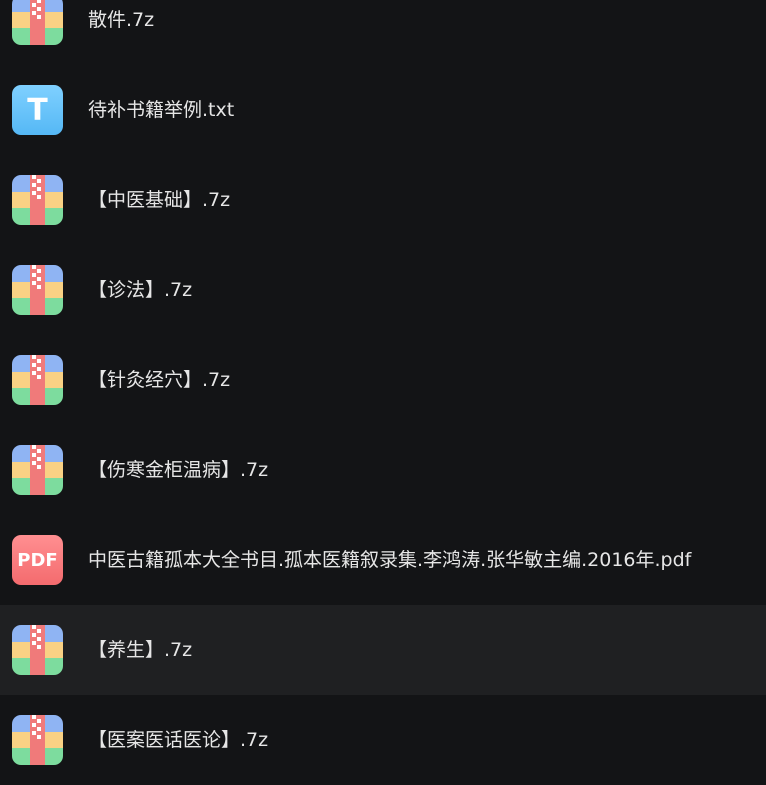 Image resolution: width=766 pixels, height=785 pixels. What do you see at coordinates (383, 380) in the screenshot?
I see `file-list-item: 【针灸经穴】.7z` at bounding box center [383, 380].